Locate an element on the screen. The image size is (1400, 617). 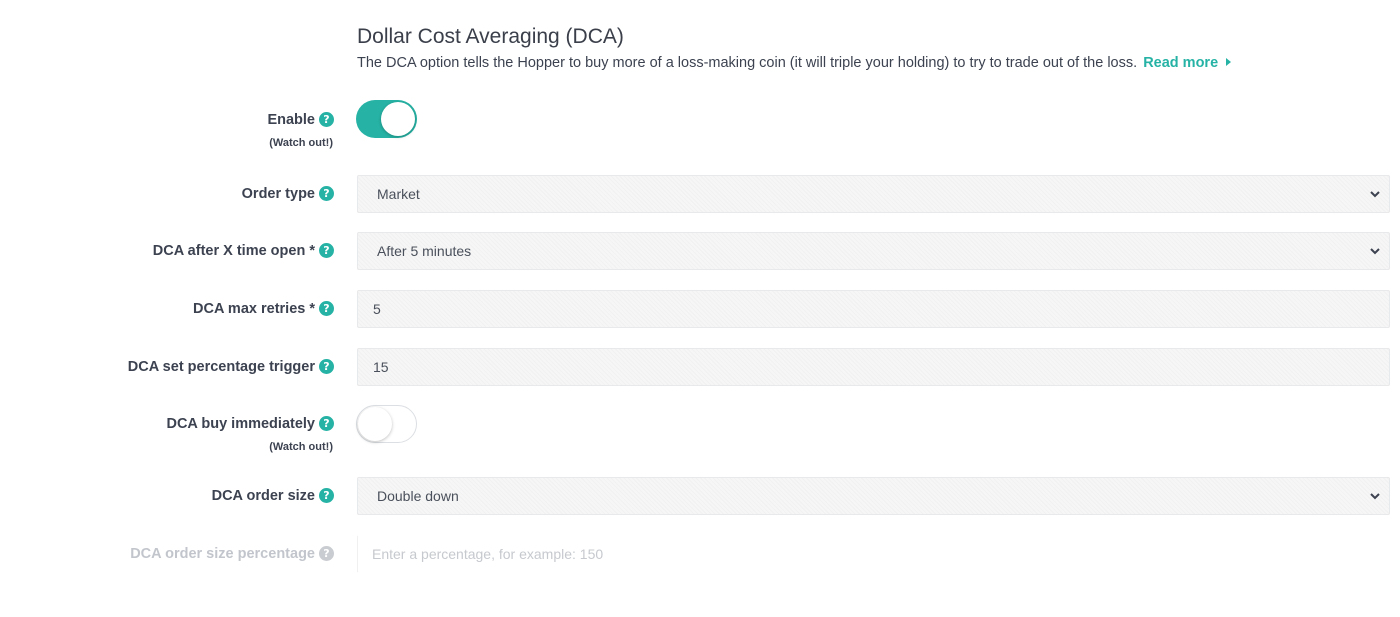
dca-after-select: After 5 minutes is located at coordinates (873, 251).